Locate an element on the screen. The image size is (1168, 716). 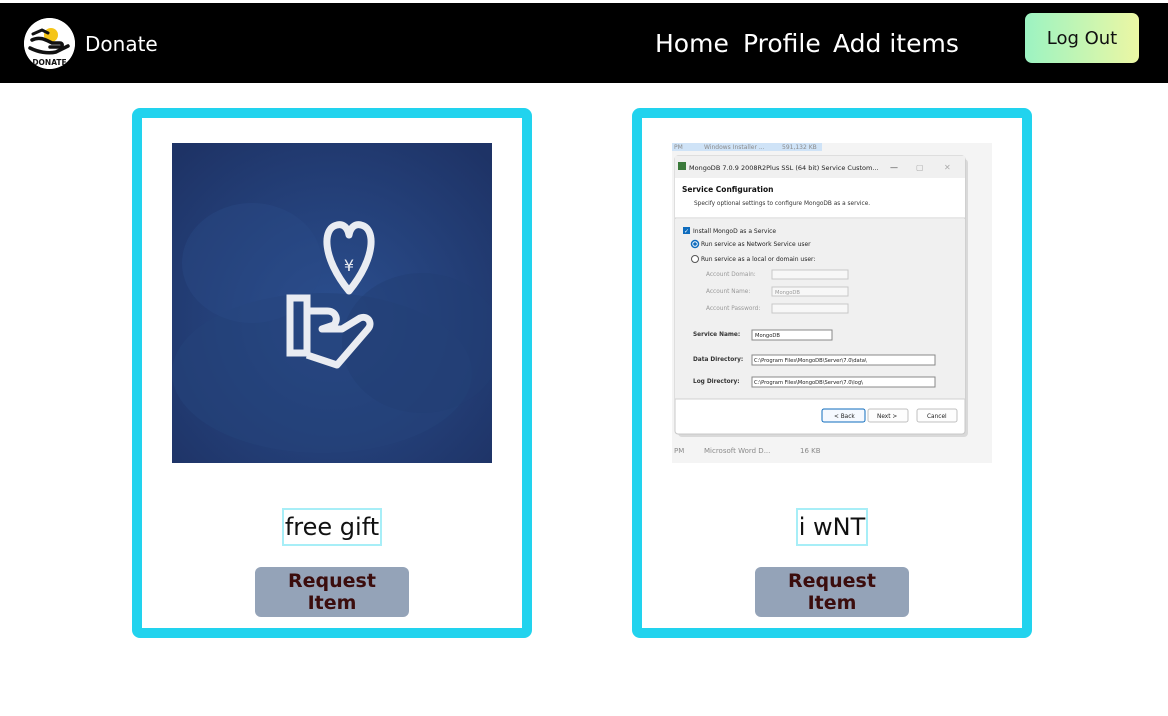
account-name-value: MongoDB is located at coordinates (787, 293).